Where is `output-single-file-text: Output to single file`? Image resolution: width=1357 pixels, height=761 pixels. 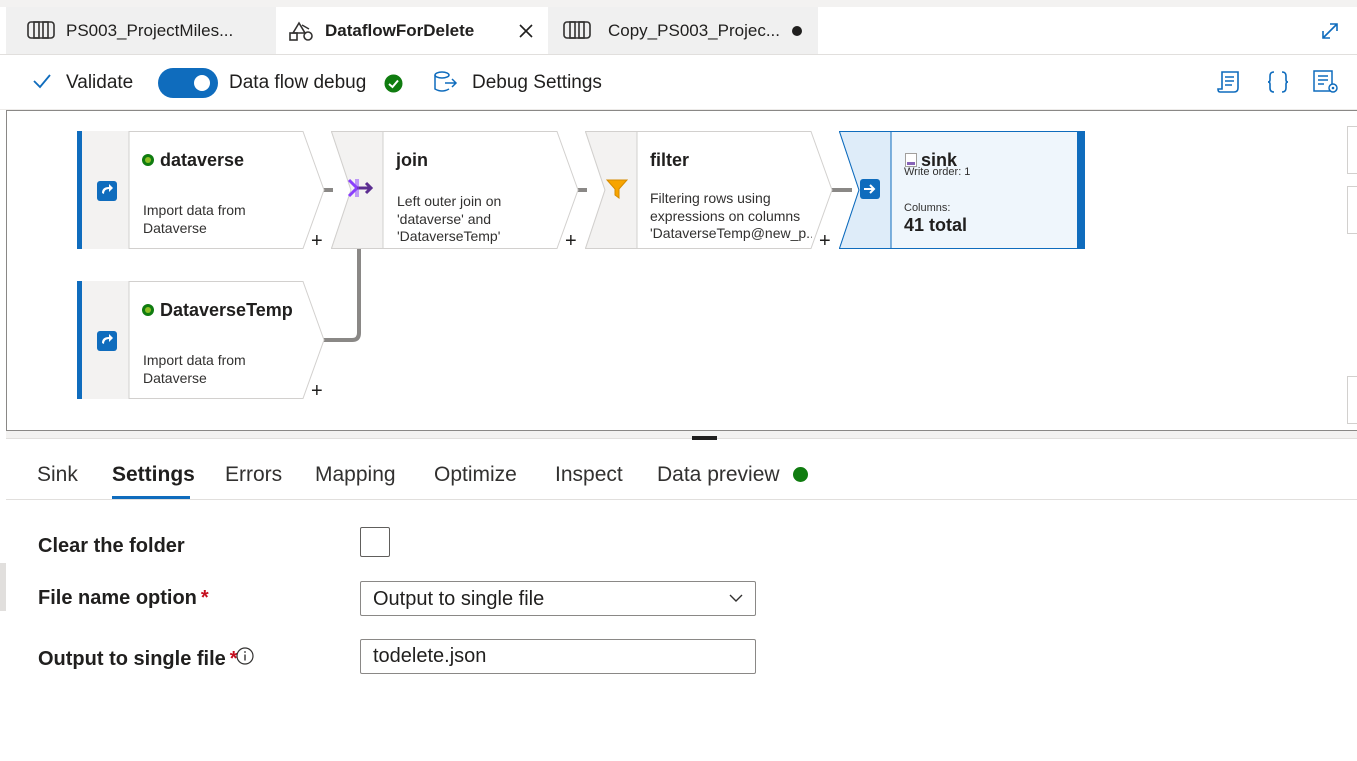
output-single-file-text: Output to single file is located at coordinates (132, 659).